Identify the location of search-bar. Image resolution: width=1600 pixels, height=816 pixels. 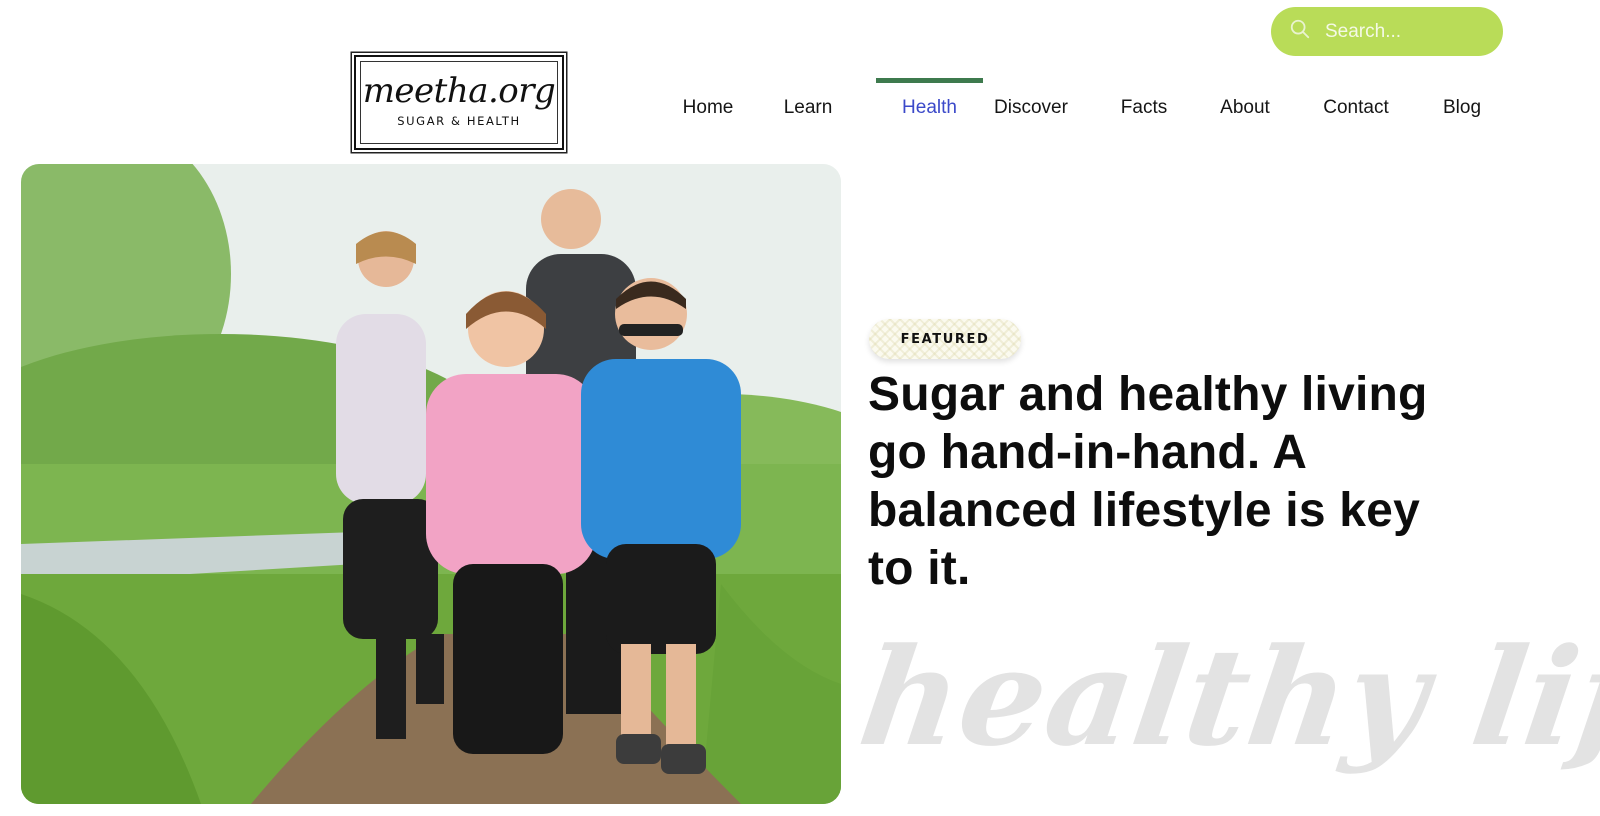
(1387, 31).